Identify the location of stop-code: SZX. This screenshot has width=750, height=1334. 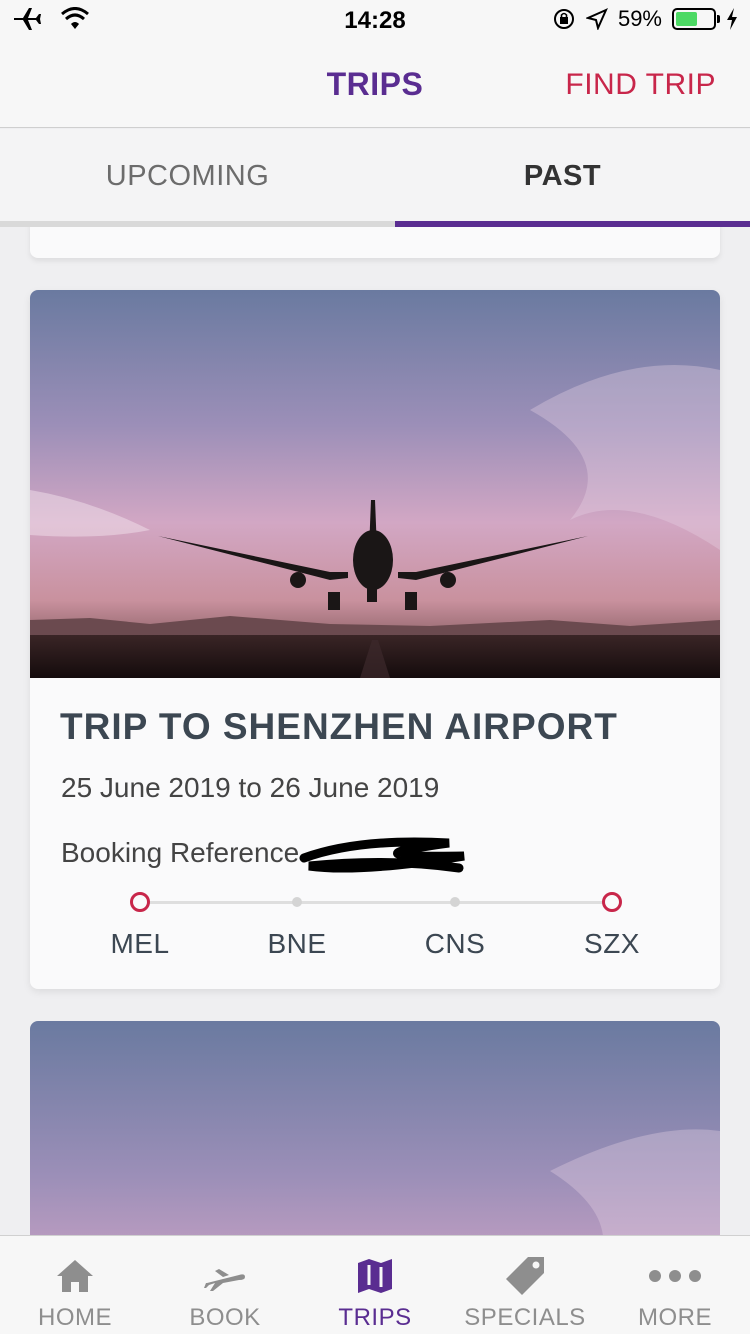
(612, 943).